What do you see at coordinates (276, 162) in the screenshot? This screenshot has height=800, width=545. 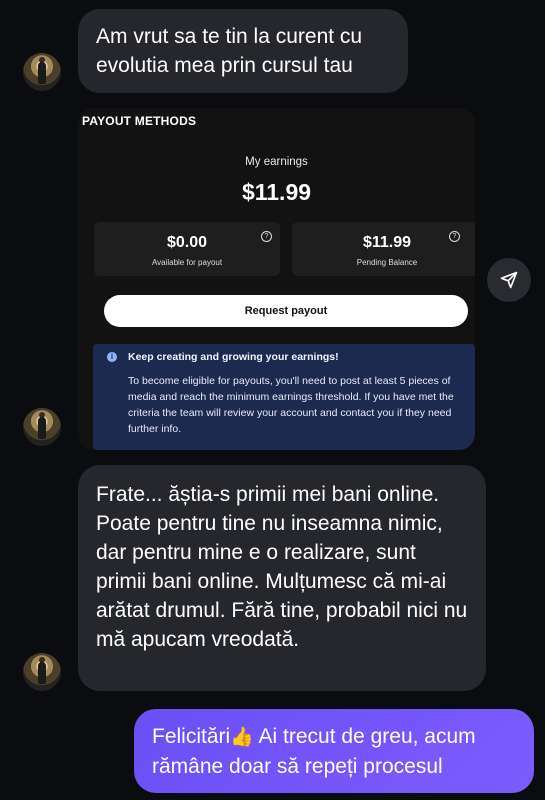 I see `earnings-label: My earnings` at bounding box center [276, 162].